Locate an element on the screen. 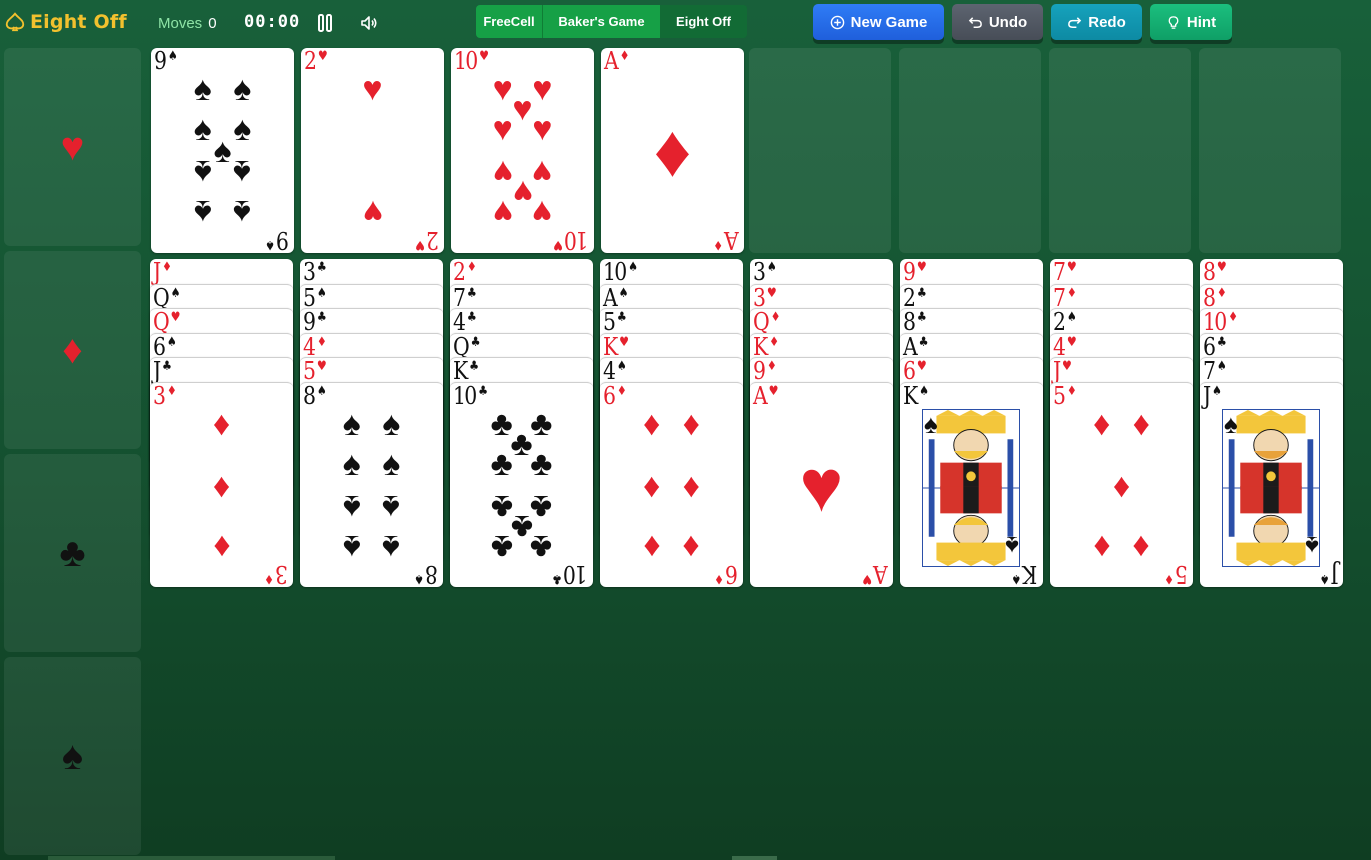 Image resolution: width=1371 pixels, height=860 pixels. card-3-of-diamonds: 3 ♦ 3 ♦ ♦ ♦ ♦ is located at coordinates (221, 484).